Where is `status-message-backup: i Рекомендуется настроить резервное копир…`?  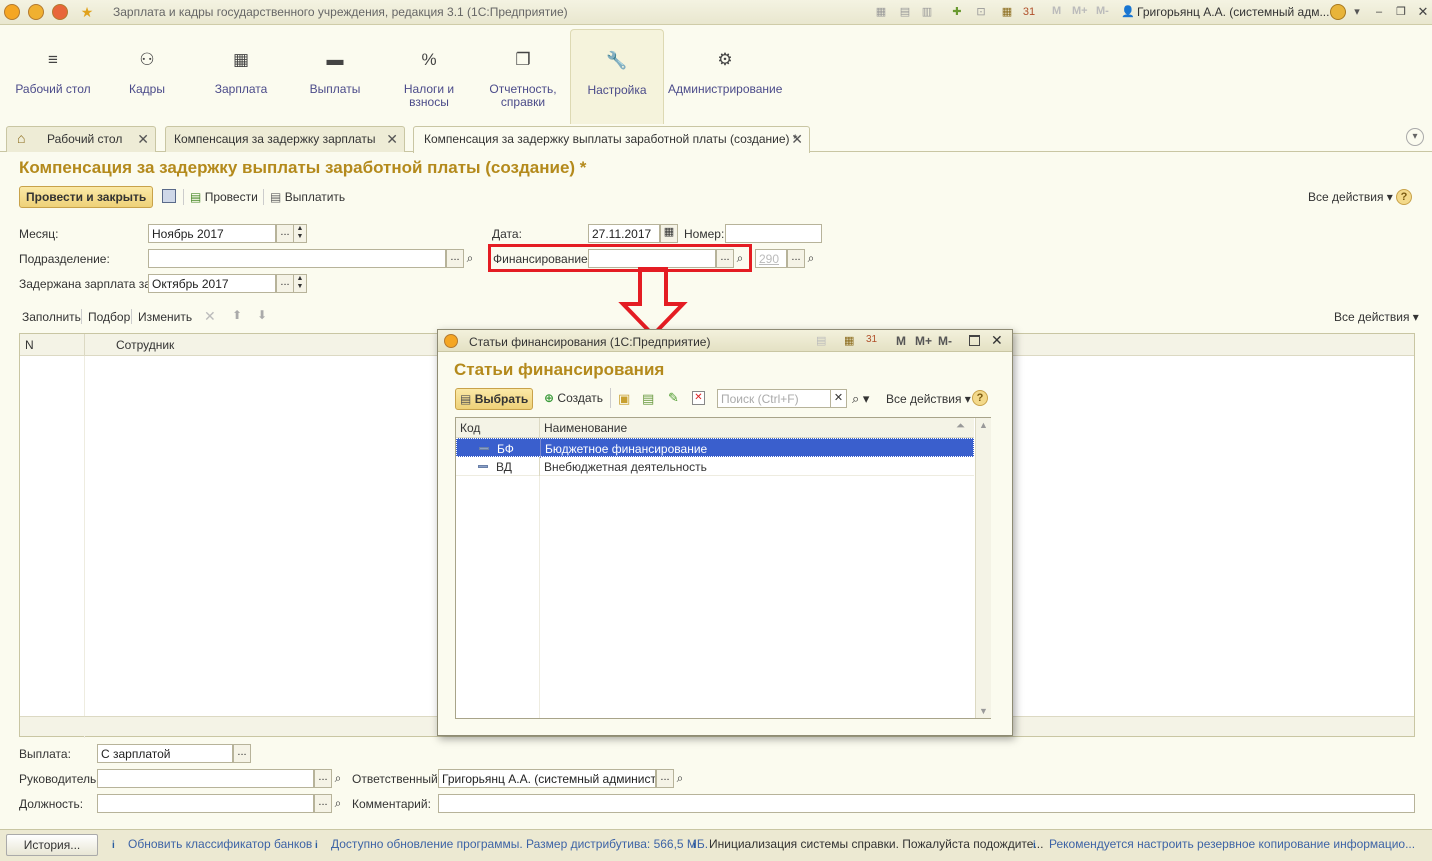
status-message-backup: i Рекомендуется настроить резервное копир… is located at coordinates (1224, 844).